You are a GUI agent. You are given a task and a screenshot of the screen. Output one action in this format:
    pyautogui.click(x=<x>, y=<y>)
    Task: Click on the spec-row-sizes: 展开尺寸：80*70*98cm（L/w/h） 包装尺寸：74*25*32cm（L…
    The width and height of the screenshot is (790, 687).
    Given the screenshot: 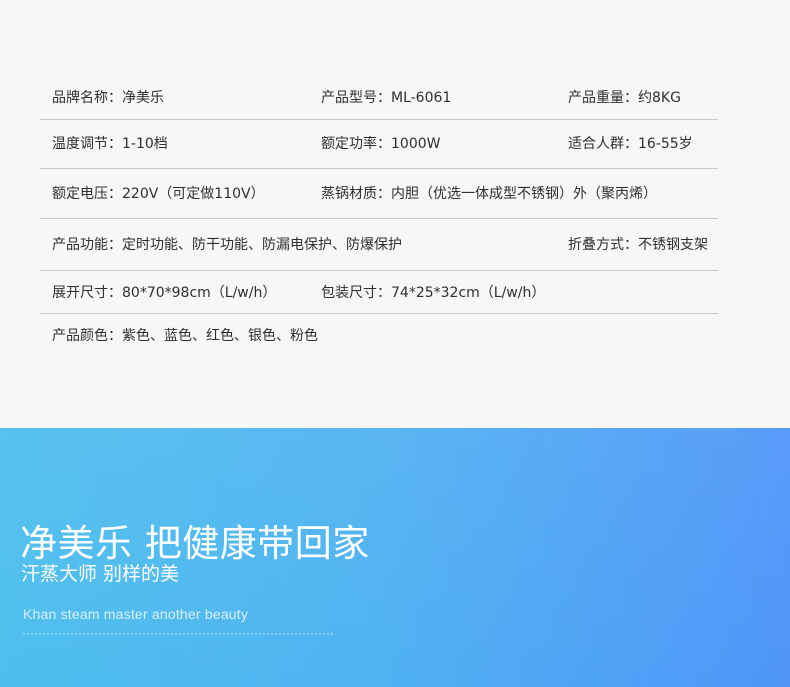 What is the action you would take?
    pyautogui.click(x=395, y=293)
    